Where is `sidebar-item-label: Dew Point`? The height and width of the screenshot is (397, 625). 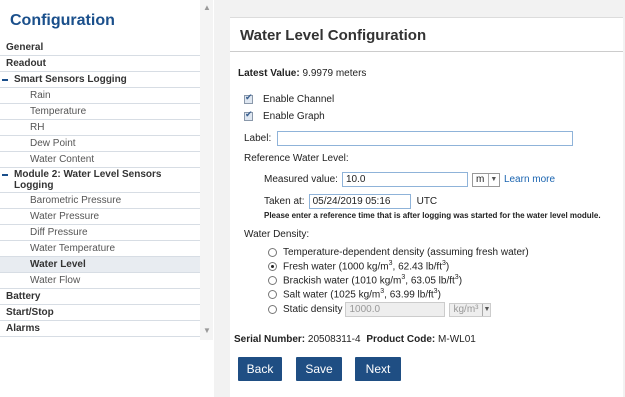 sidebar-item-label: Dew Point is located at coordinates (53, 143).